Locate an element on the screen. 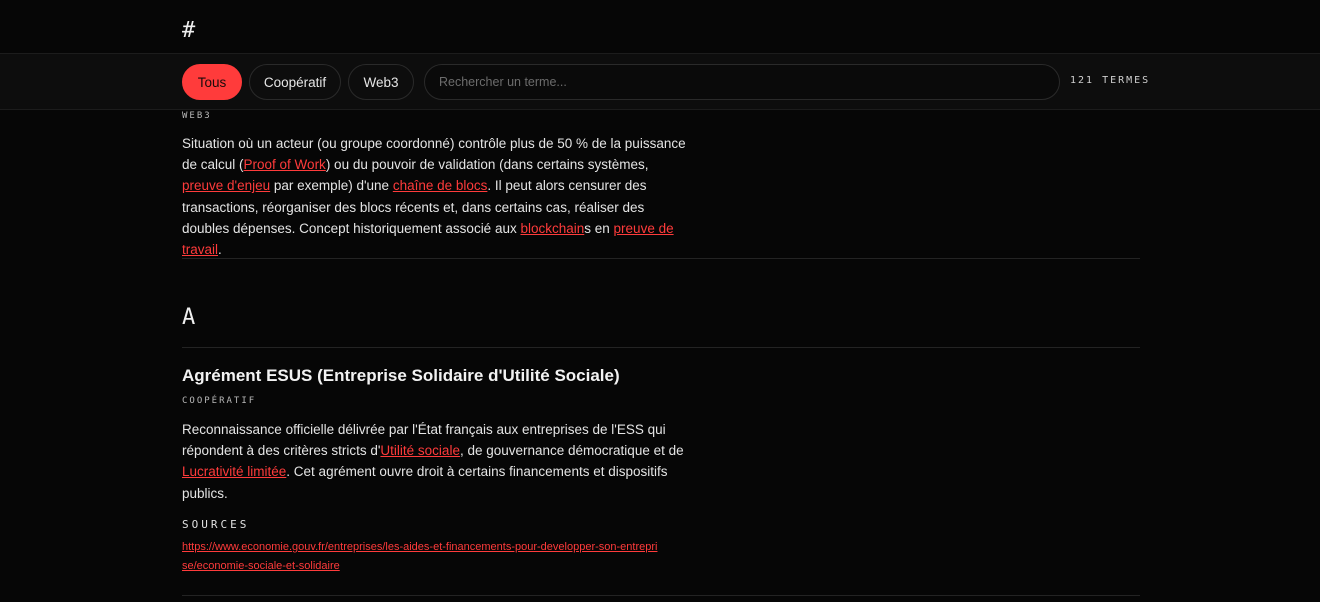 Image resolution: width=1320 pixels, height=602 pixels. link-chaine-de-blocs: chaîne de blocs is located at coordinates (440, 185).